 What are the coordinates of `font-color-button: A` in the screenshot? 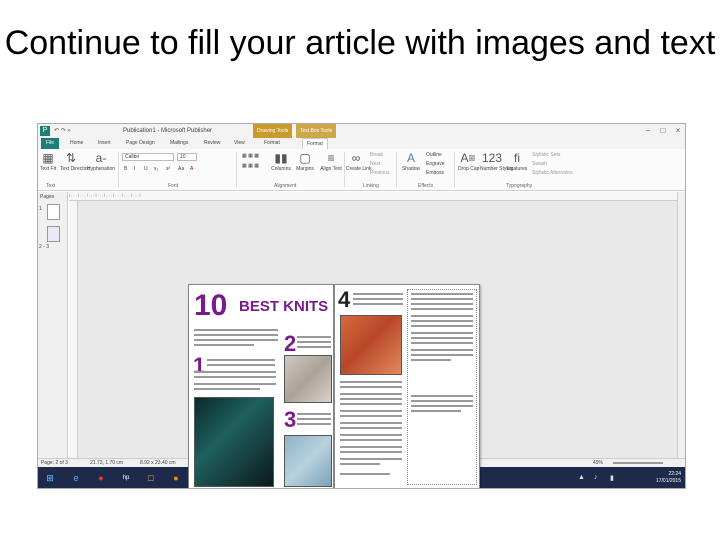 It's located at (191, 169).